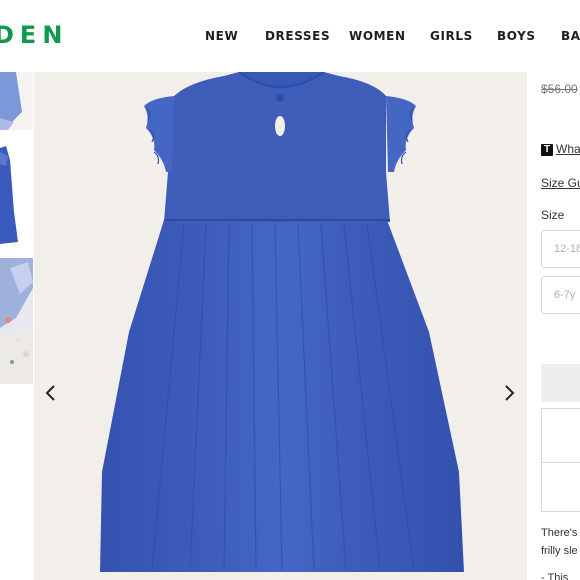 The width and height of the screenshot is (580, 580). What do you see at coordinates (516, 36) in the screenshot?
I see `nav-boys: BOYS` at bounding box center [516, 36].